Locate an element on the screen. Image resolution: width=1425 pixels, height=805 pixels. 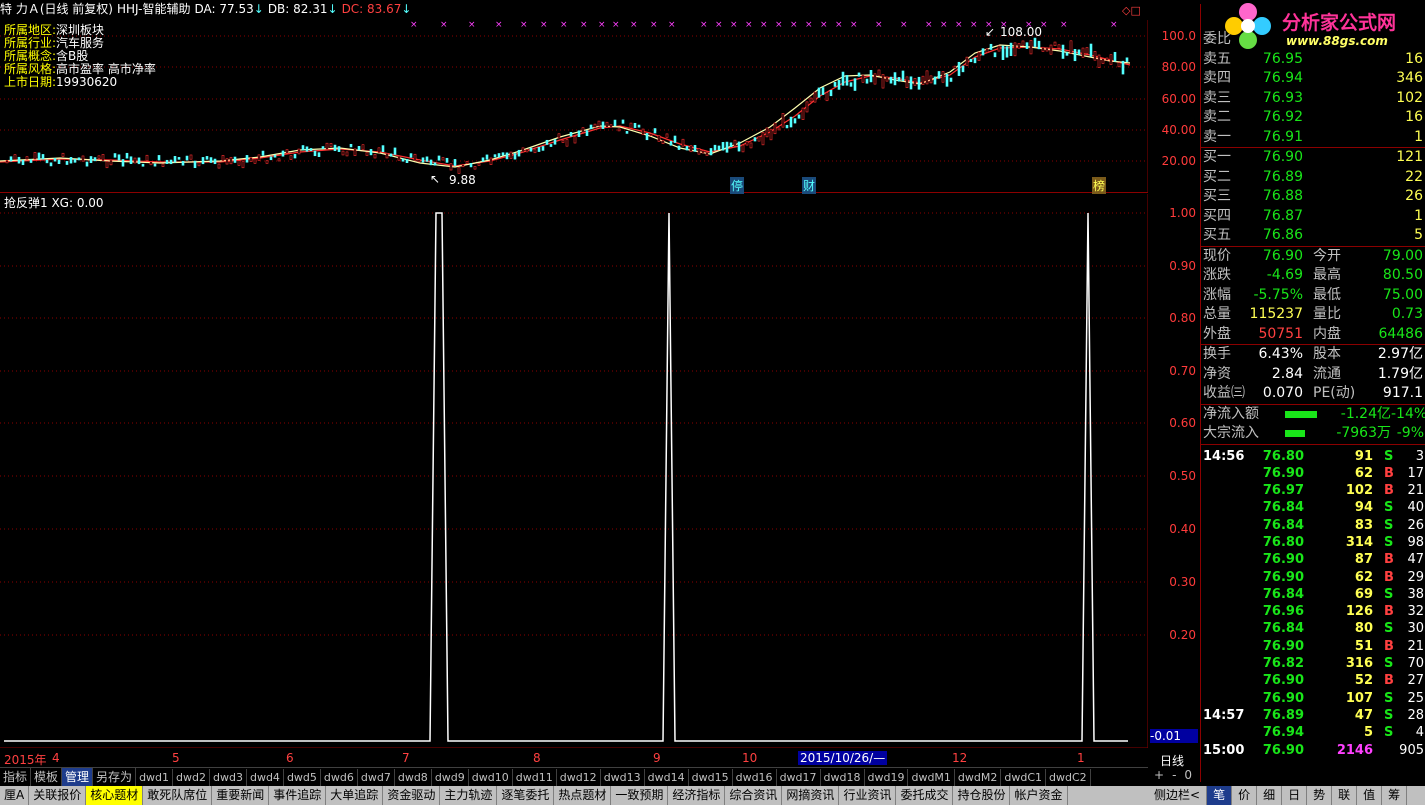
footer-link: 一致预期 is located at coordinates (640, 795).